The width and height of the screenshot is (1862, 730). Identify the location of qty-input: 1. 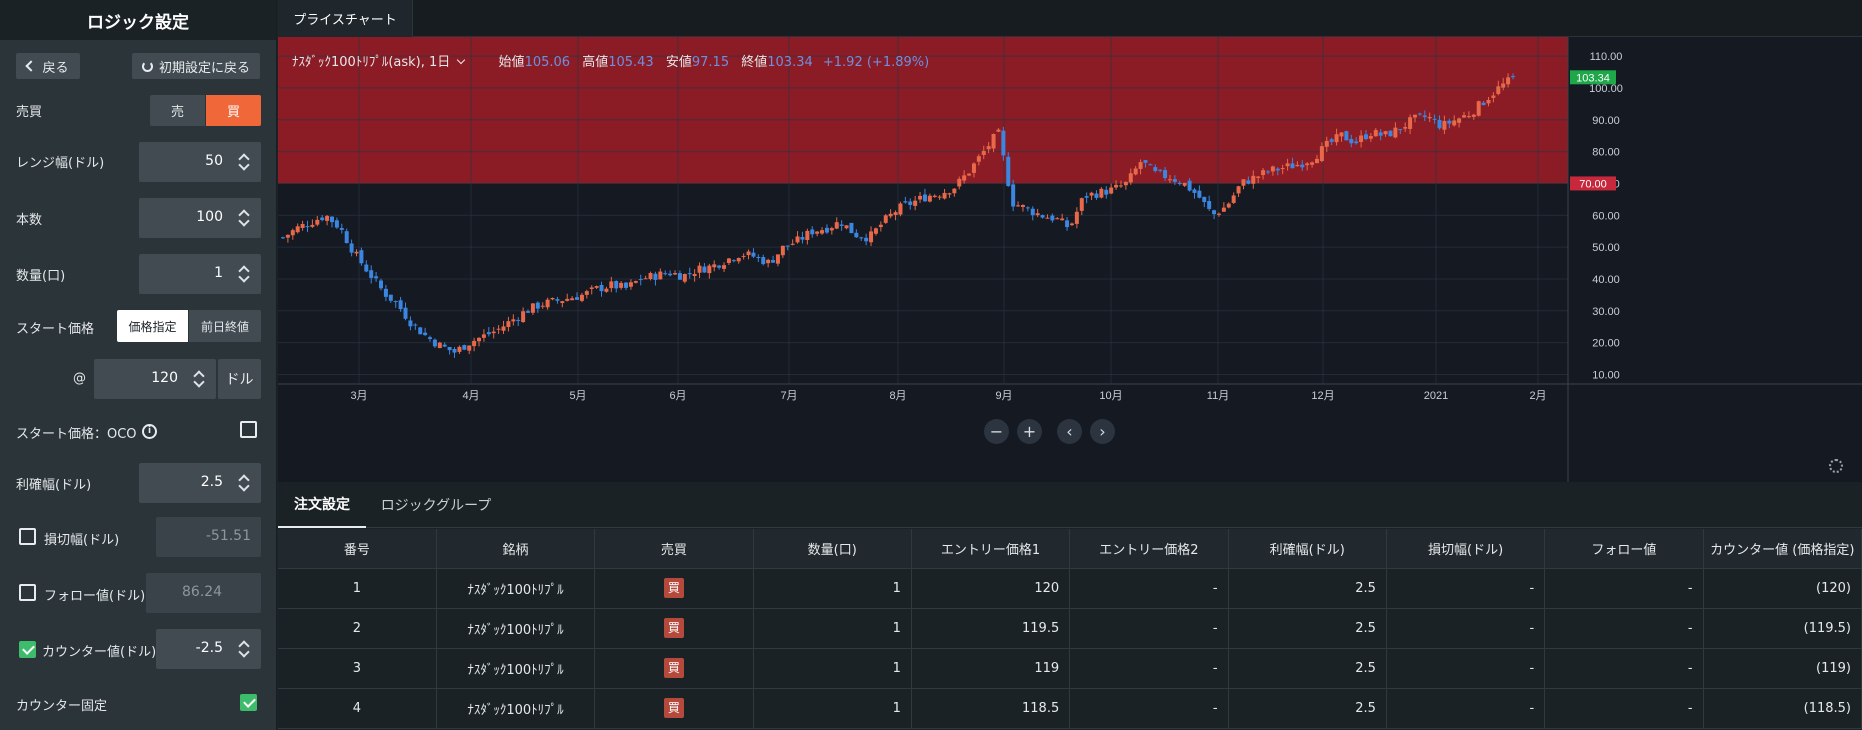
(200, 274).